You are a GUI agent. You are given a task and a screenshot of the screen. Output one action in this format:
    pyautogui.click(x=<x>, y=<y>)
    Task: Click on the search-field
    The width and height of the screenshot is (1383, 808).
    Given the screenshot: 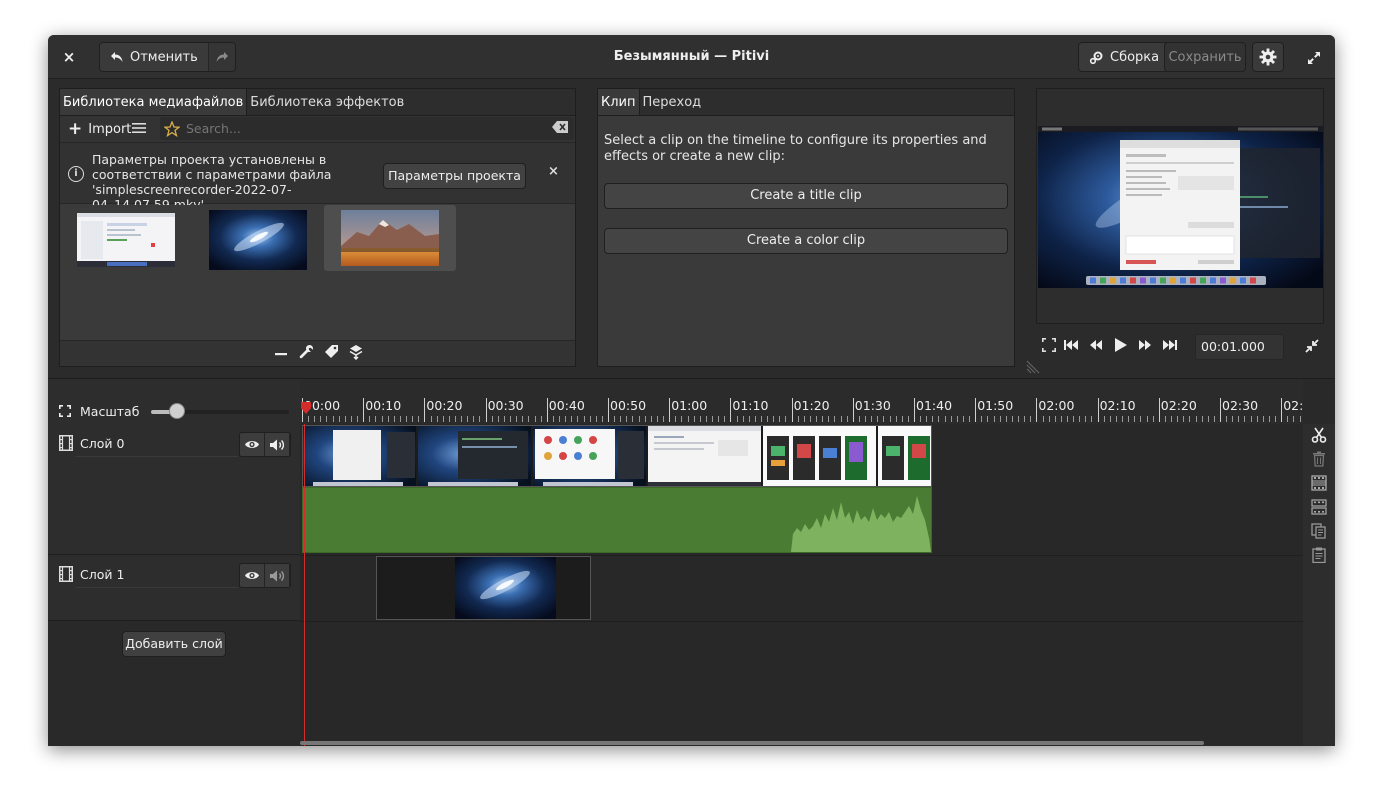 What is the action you would take?
    pyautogui.click(x=367, y=128)
    